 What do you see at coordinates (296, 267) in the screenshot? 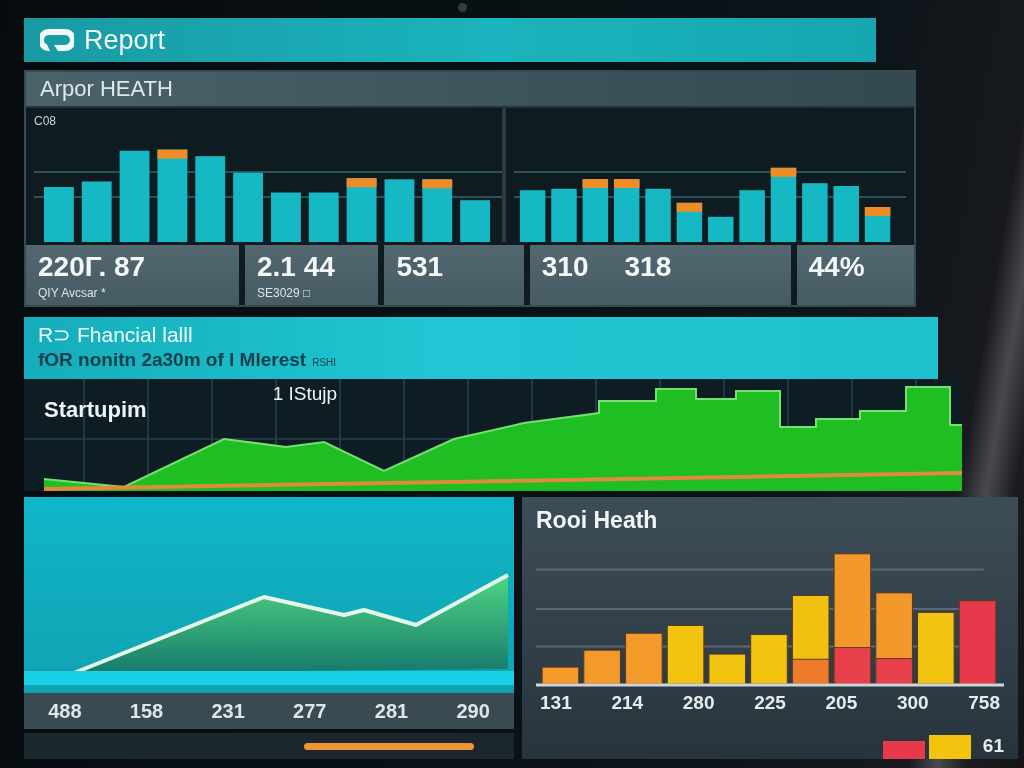
I see `stat-value: 2.1 44` at bounding box center [296, 267].